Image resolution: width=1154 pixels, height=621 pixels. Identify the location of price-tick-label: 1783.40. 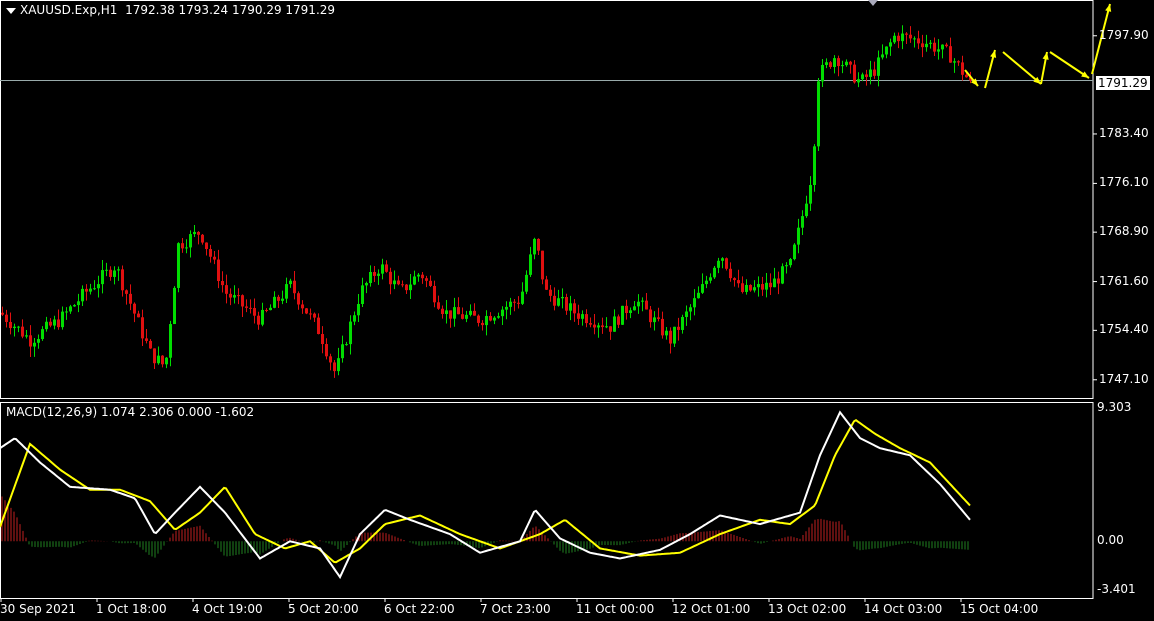
(1124, 132).